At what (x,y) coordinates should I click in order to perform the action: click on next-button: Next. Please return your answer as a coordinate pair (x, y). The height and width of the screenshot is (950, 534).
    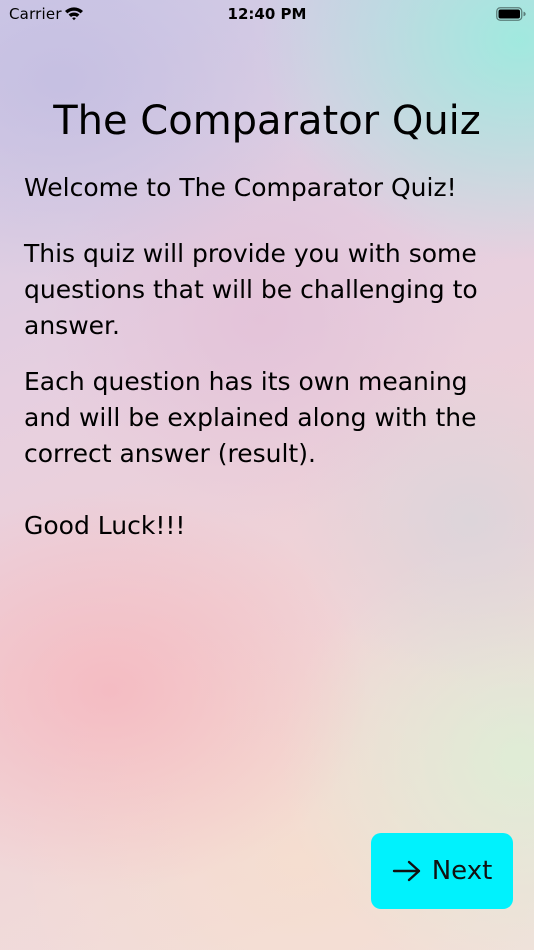
    Looking at the image, I should click on (442, 871).